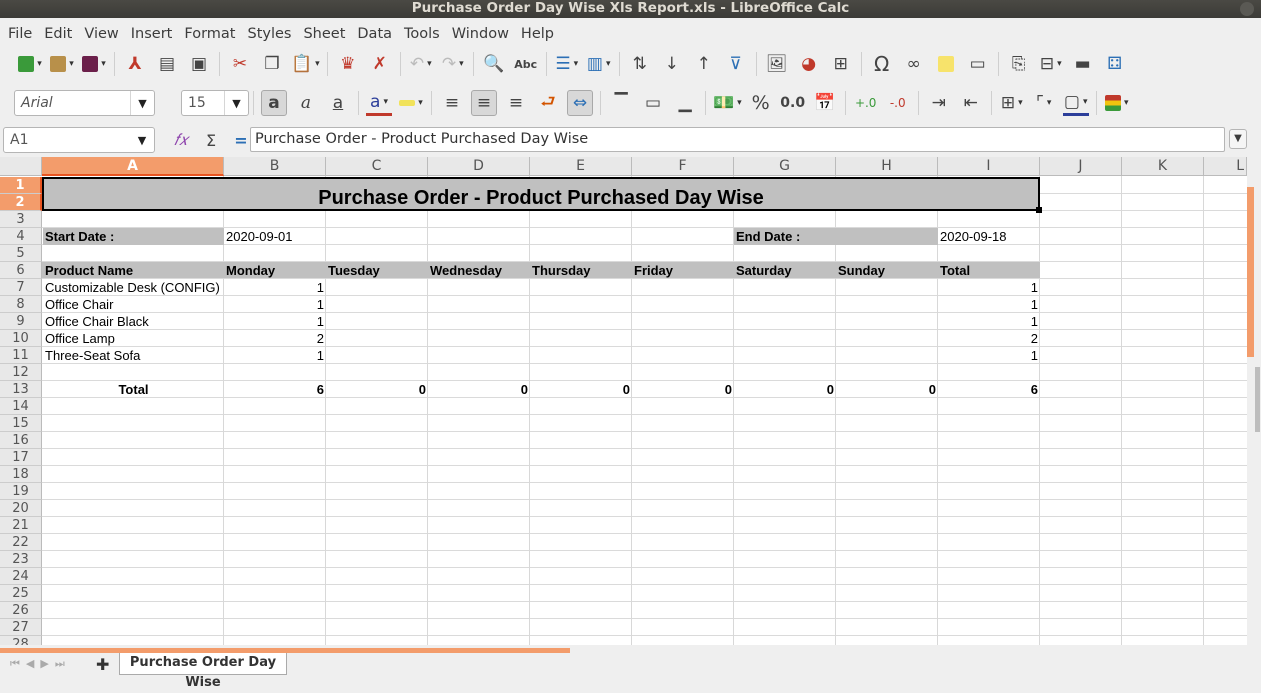 The width and height of the screenshot is (1261, 693). Describe the element at coordinates (978, 64) in the screenshot. I see `headers-footers-icon: ▭` at that location.